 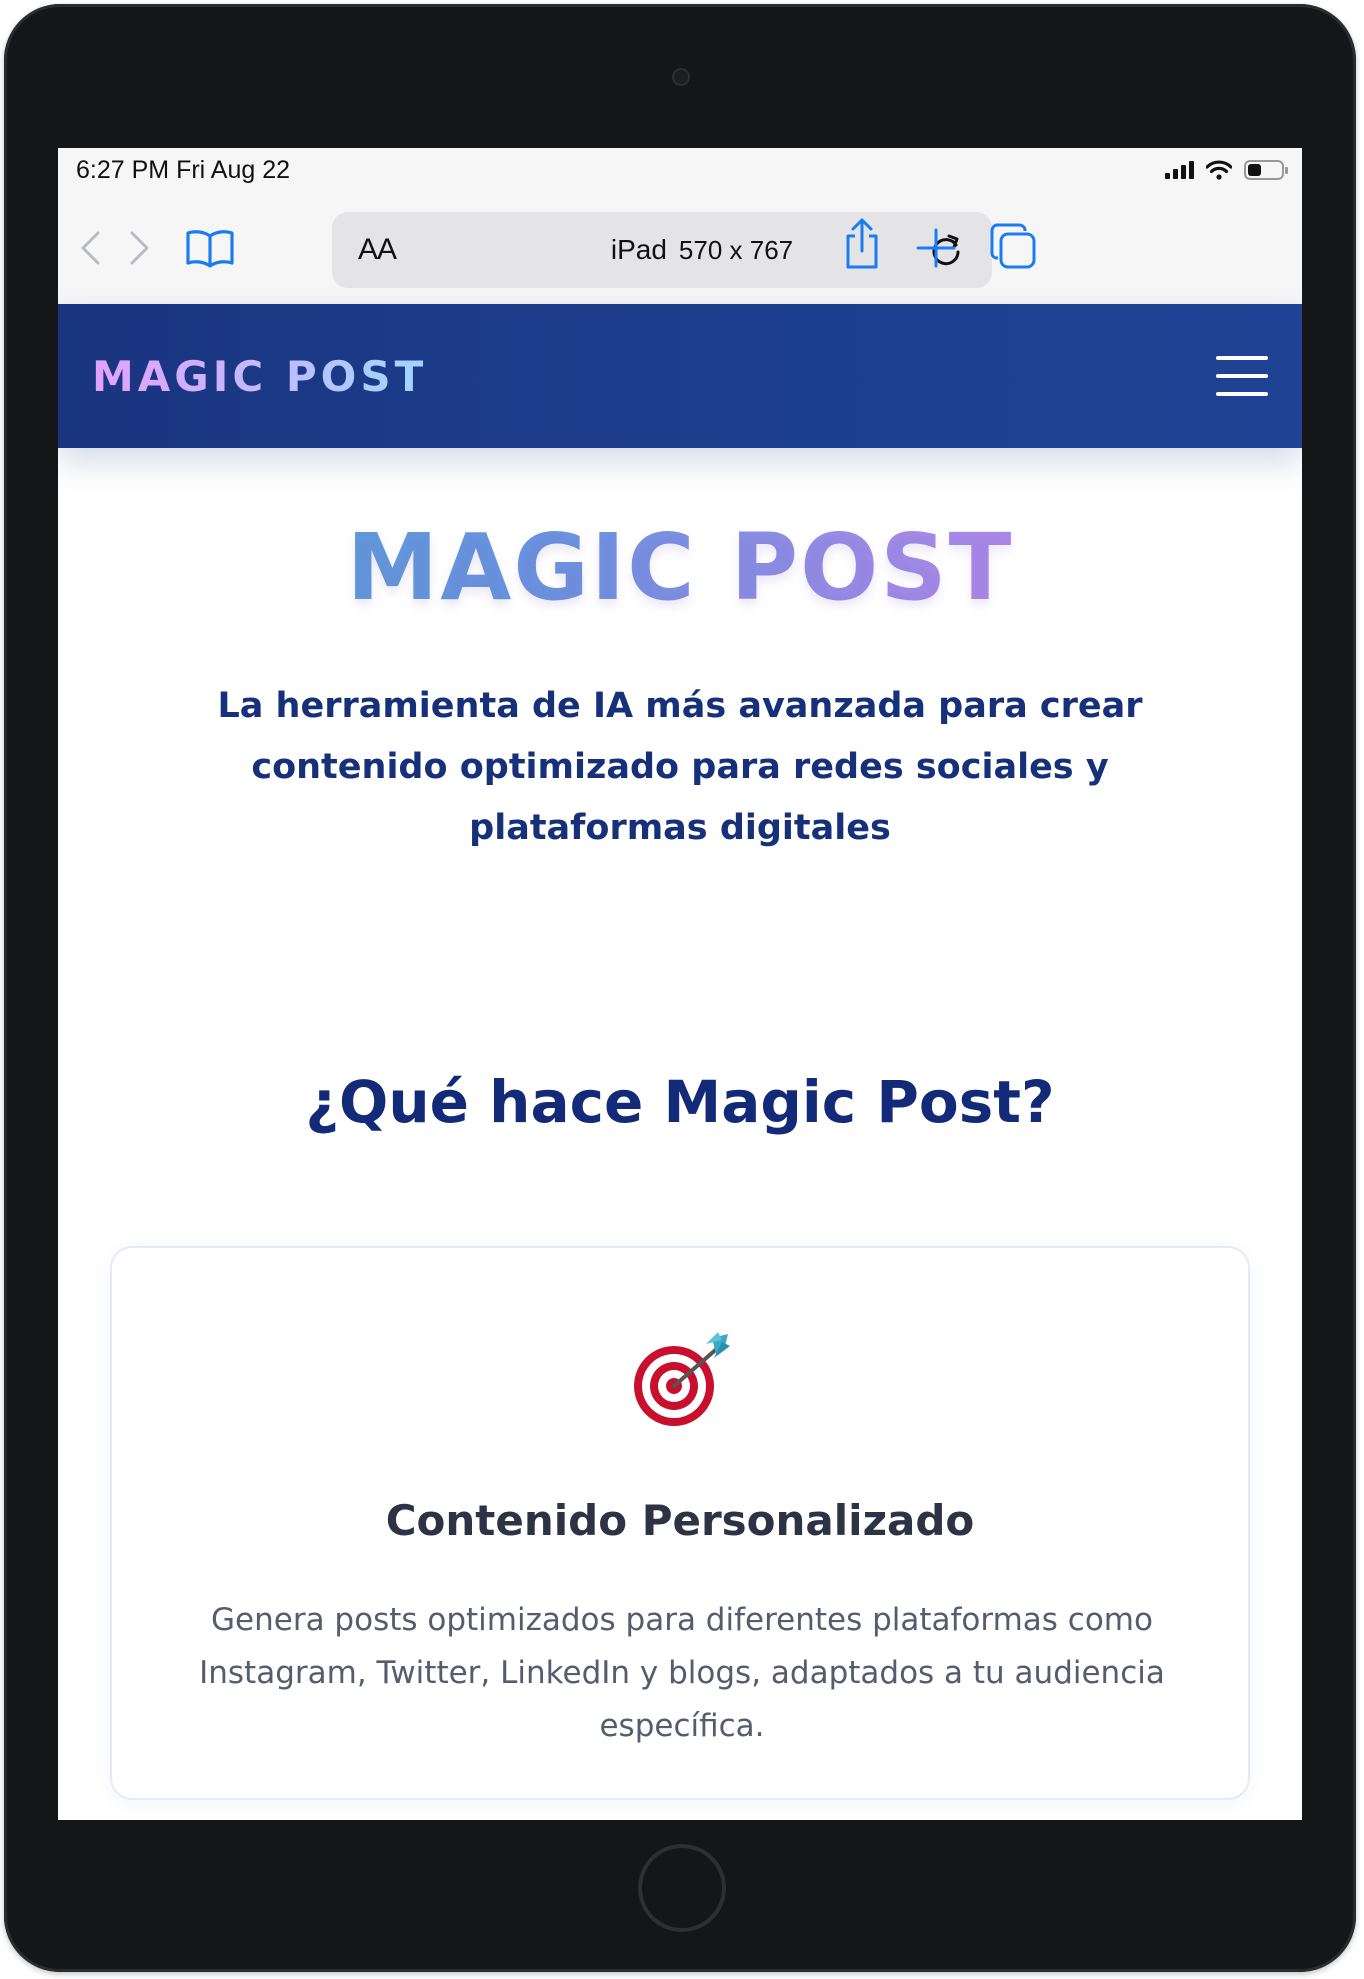 What do you see at coordinates (259, 376) in the screenshot?
I see `brand-logo: MAGIC POST` at bounding box center [259, 376].